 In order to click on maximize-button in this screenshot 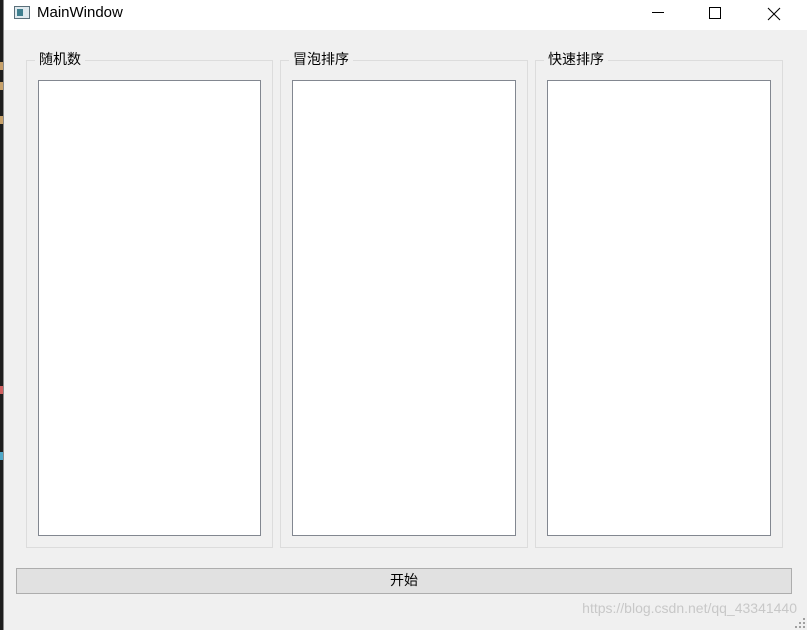, I will do `click(715, 15)`.